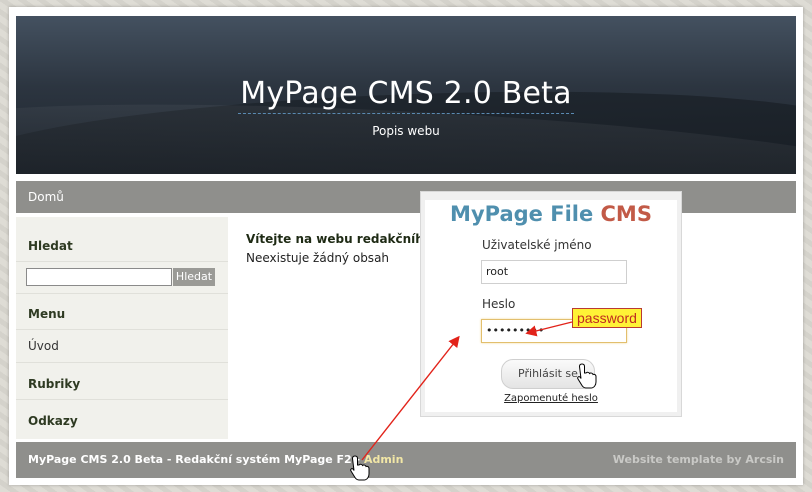 The image size is (812, 492). Describe the element at coordinates (549, 329) in the screenshot. I see `callout-arrow` at that location.